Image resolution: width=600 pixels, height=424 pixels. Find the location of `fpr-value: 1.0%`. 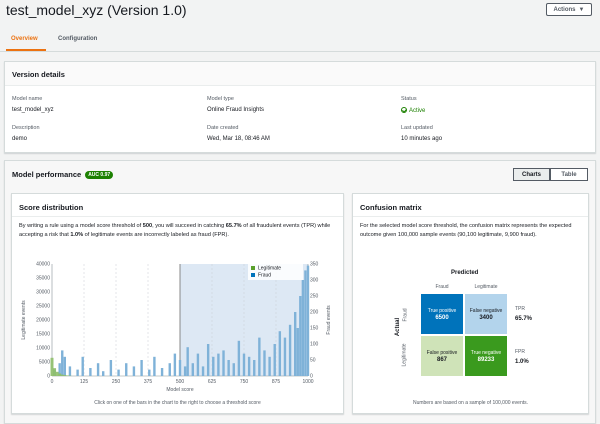

fpr-value: 1.0% is located at coordinates (77, 235).